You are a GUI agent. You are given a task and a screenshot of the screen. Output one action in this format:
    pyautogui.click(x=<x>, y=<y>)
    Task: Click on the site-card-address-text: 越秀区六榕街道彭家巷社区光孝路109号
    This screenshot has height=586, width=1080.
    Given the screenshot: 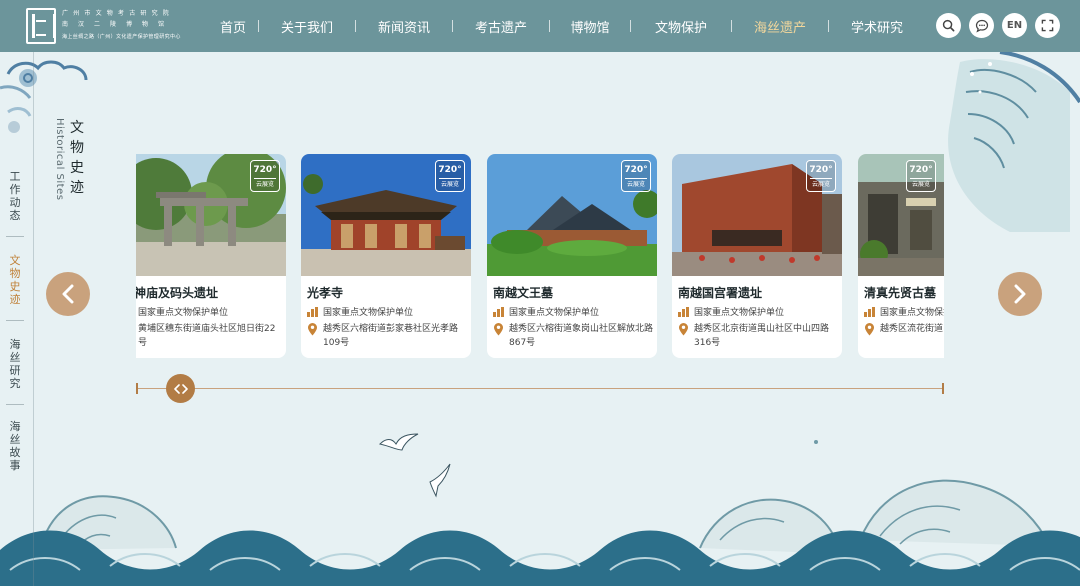 What is the action you would take?
    pyautogui.click(x=391, y=336)
    